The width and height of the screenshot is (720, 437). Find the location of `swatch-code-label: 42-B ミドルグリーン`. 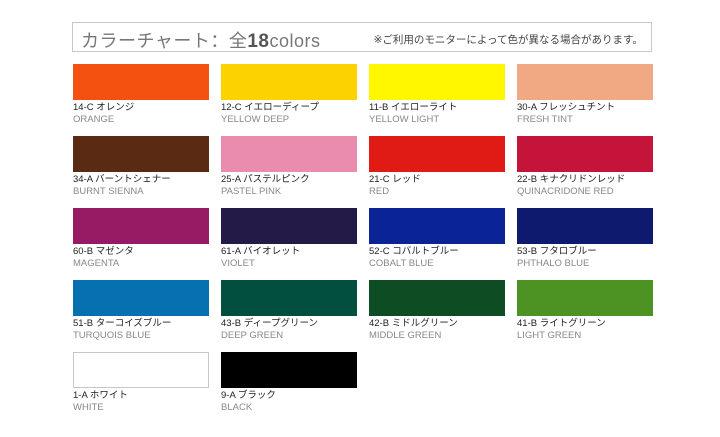

swatch-code-label: 42-B ミドルグリーン is located at coordinates (413, 323).